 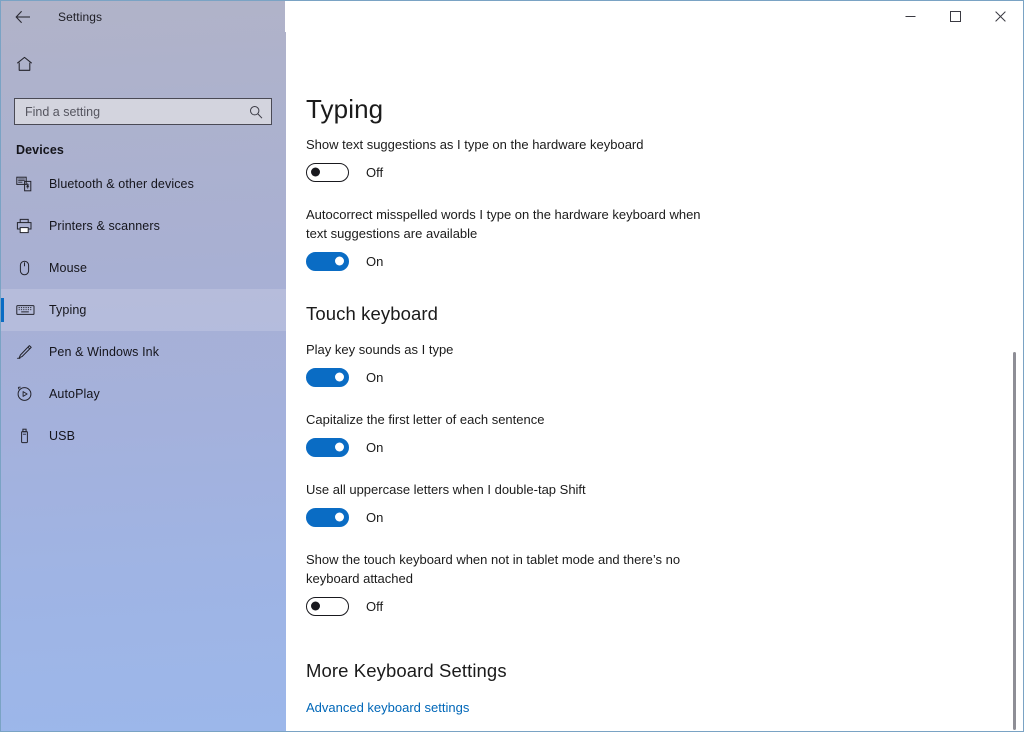 I want to click on minimize-button, so click(x=910, y=16).